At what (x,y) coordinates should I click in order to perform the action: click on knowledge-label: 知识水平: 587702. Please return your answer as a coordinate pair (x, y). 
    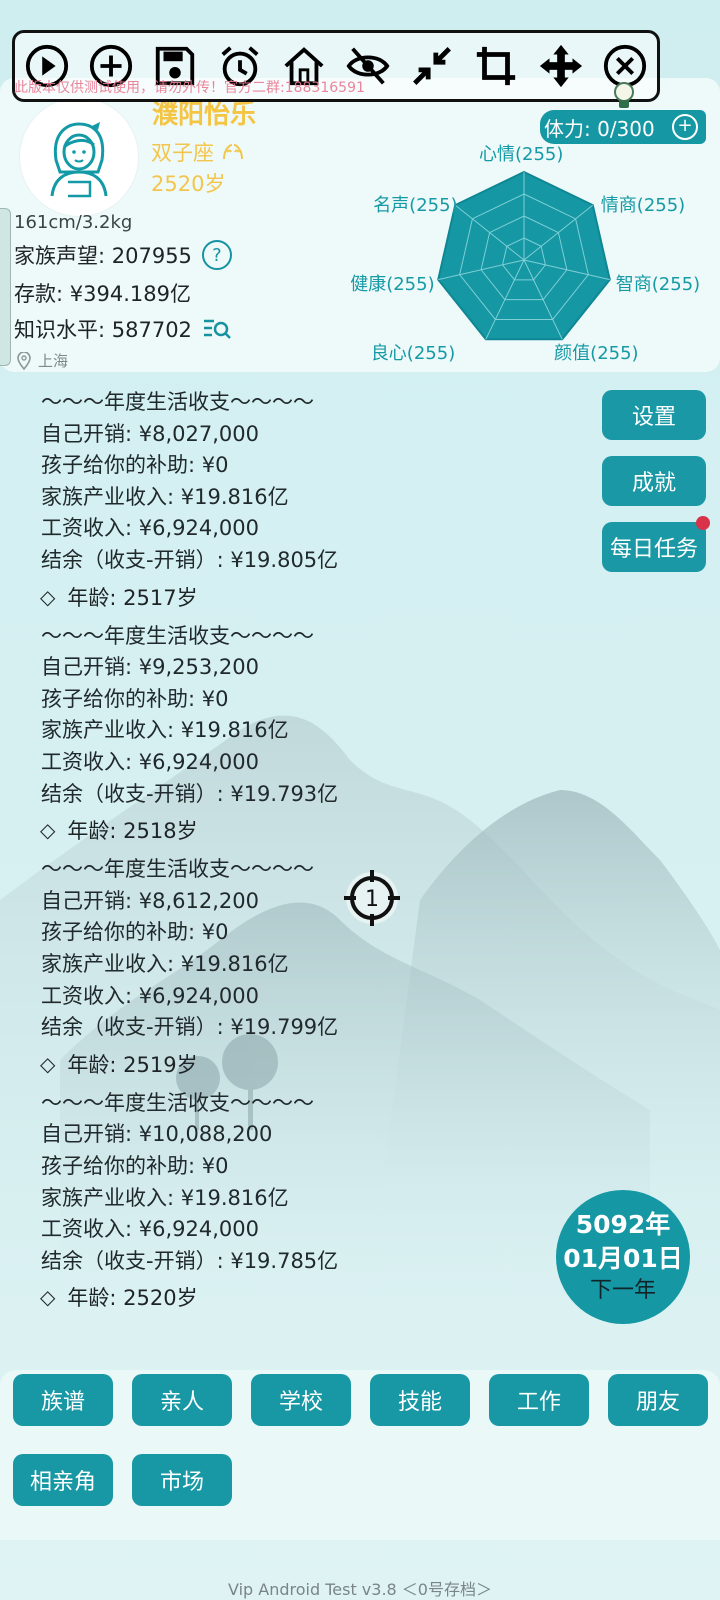
    Looking at the image, I should click on (103, 330).